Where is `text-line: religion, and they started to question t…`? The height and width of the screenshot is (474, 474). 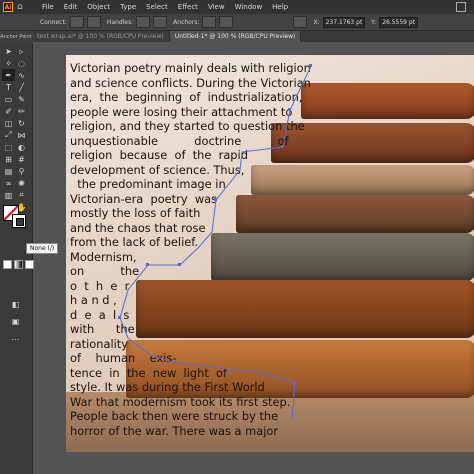
text-line: religion, and they started to question t… is located at coordinates (187, 126).